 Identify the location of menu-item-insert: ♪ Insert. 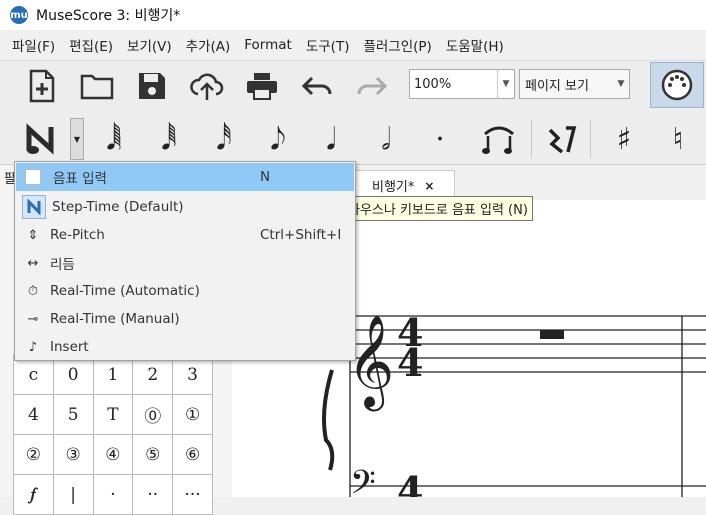
(185, 347).